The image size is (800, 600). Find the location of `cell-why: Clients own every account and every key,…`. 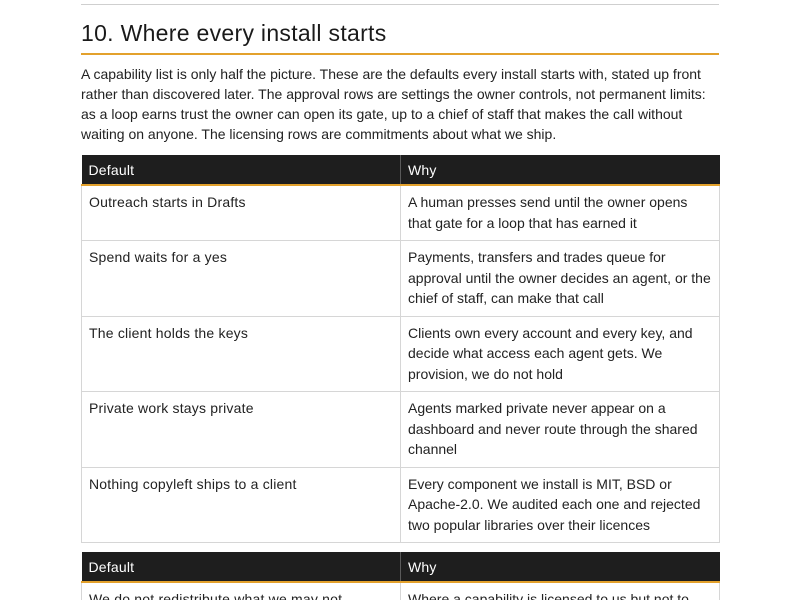

cell-why: Clients own every account and every key,… is located at coordinates (560, 353).